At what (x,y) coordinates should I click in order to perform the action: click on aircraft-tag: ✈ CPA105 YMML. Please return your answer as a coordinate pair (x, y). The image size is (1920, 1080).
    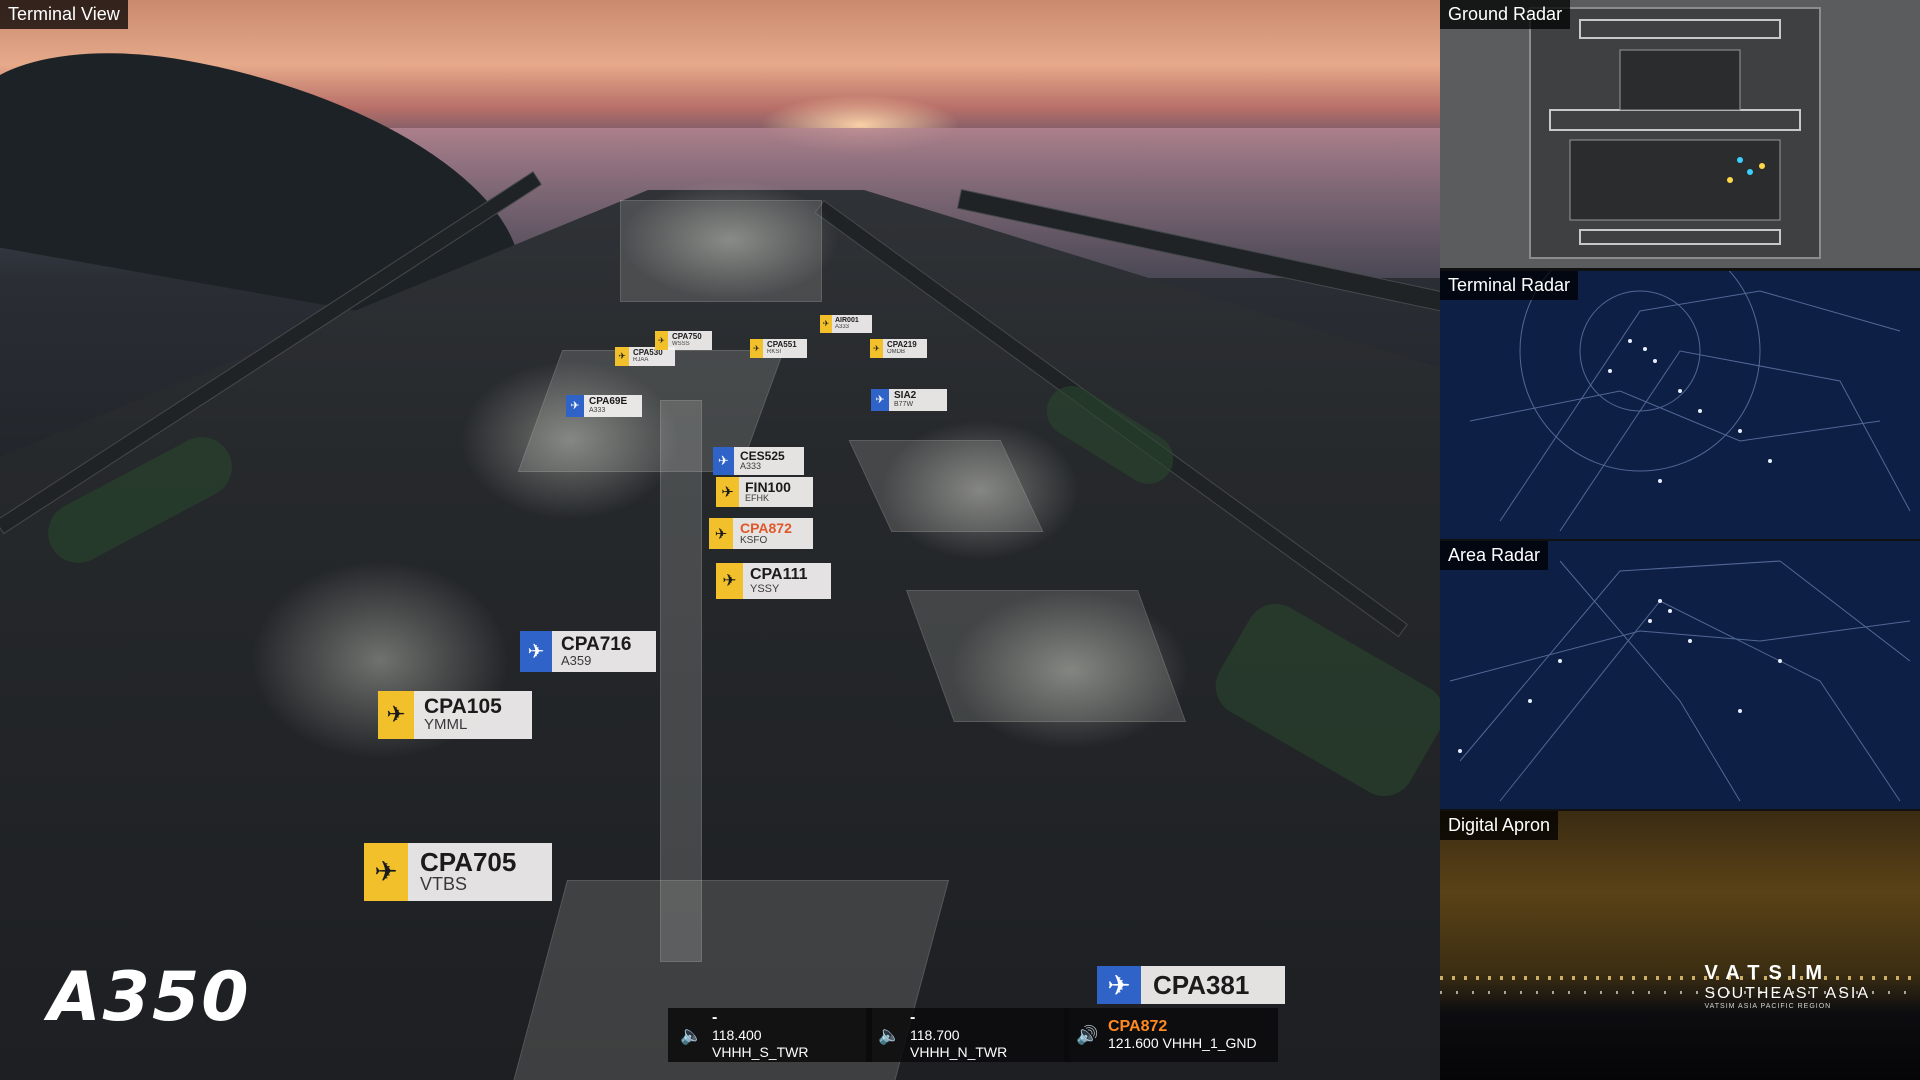
    Looking at the image, I should click on (455, 715).